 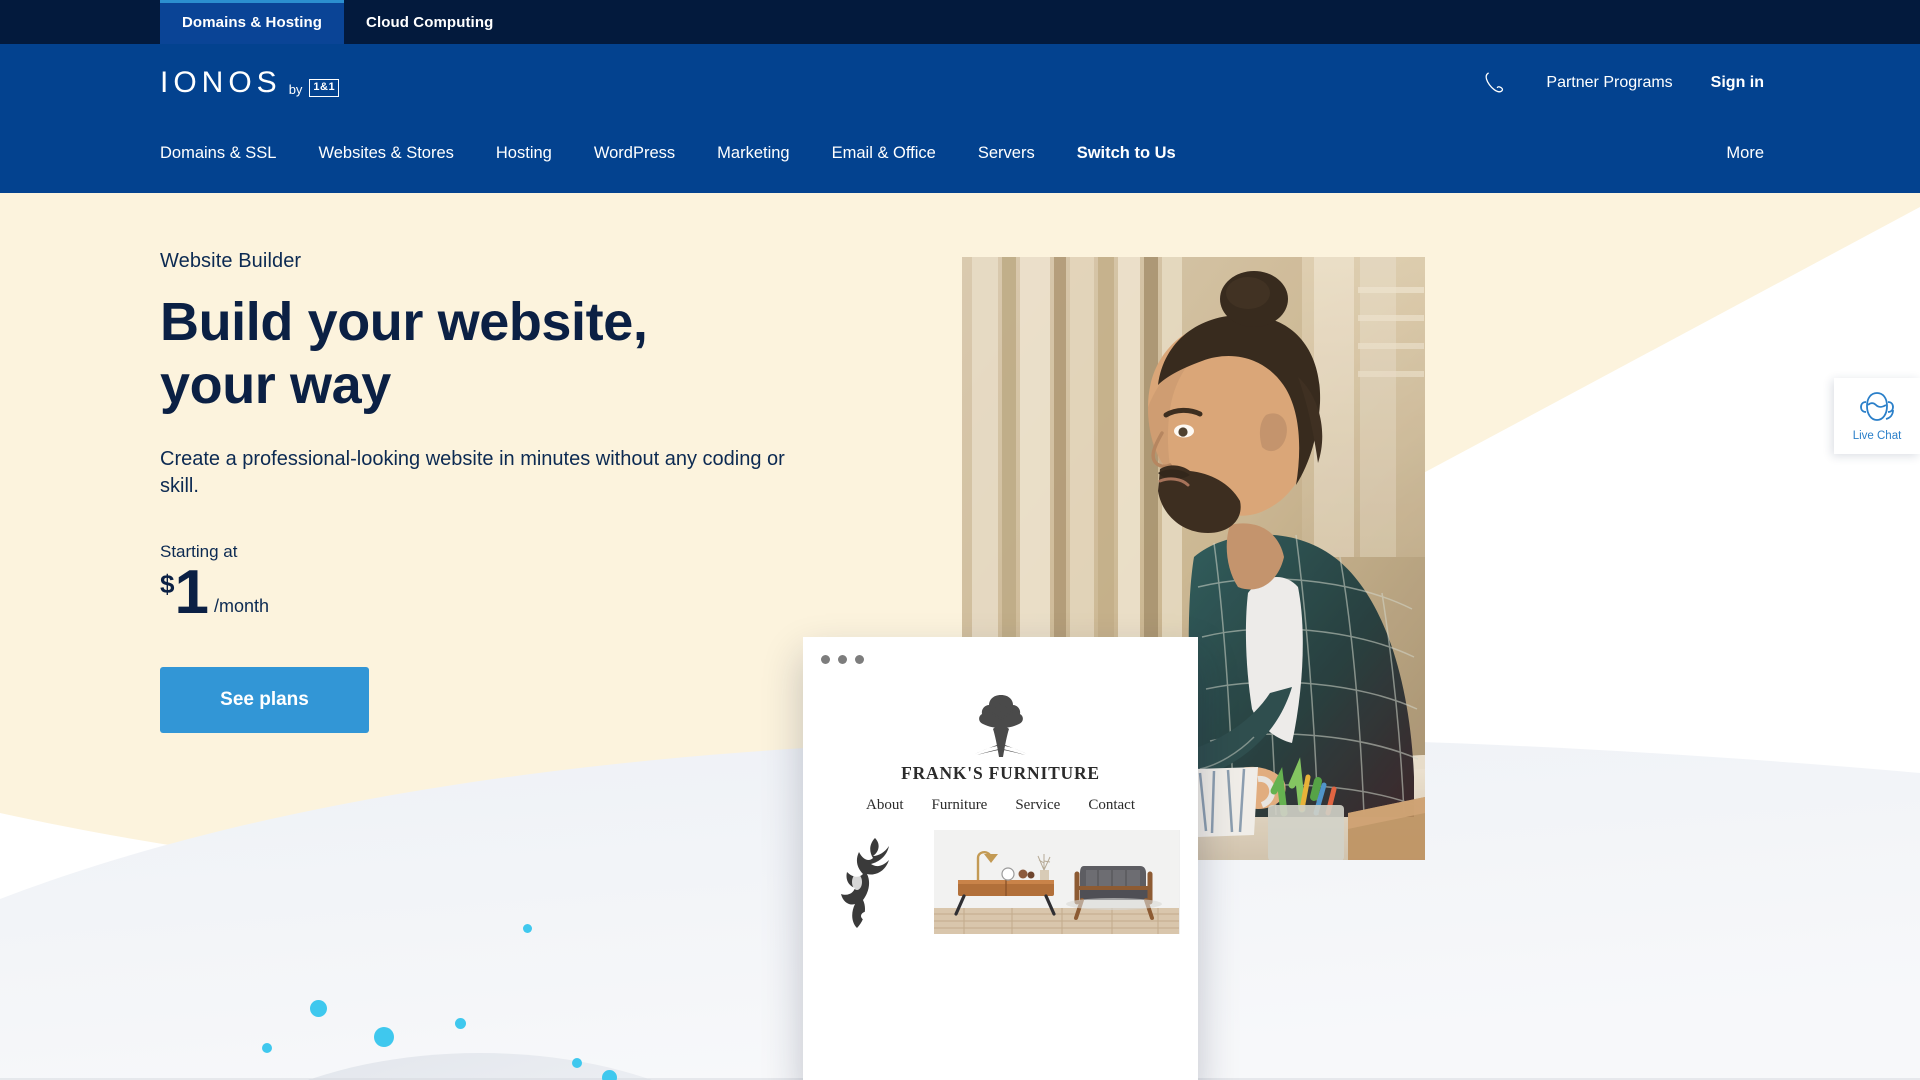 What do you see at coordinates (199, 552) in the screenshot?
I see `price-label: Starting at` at bounding box center [199, 552].